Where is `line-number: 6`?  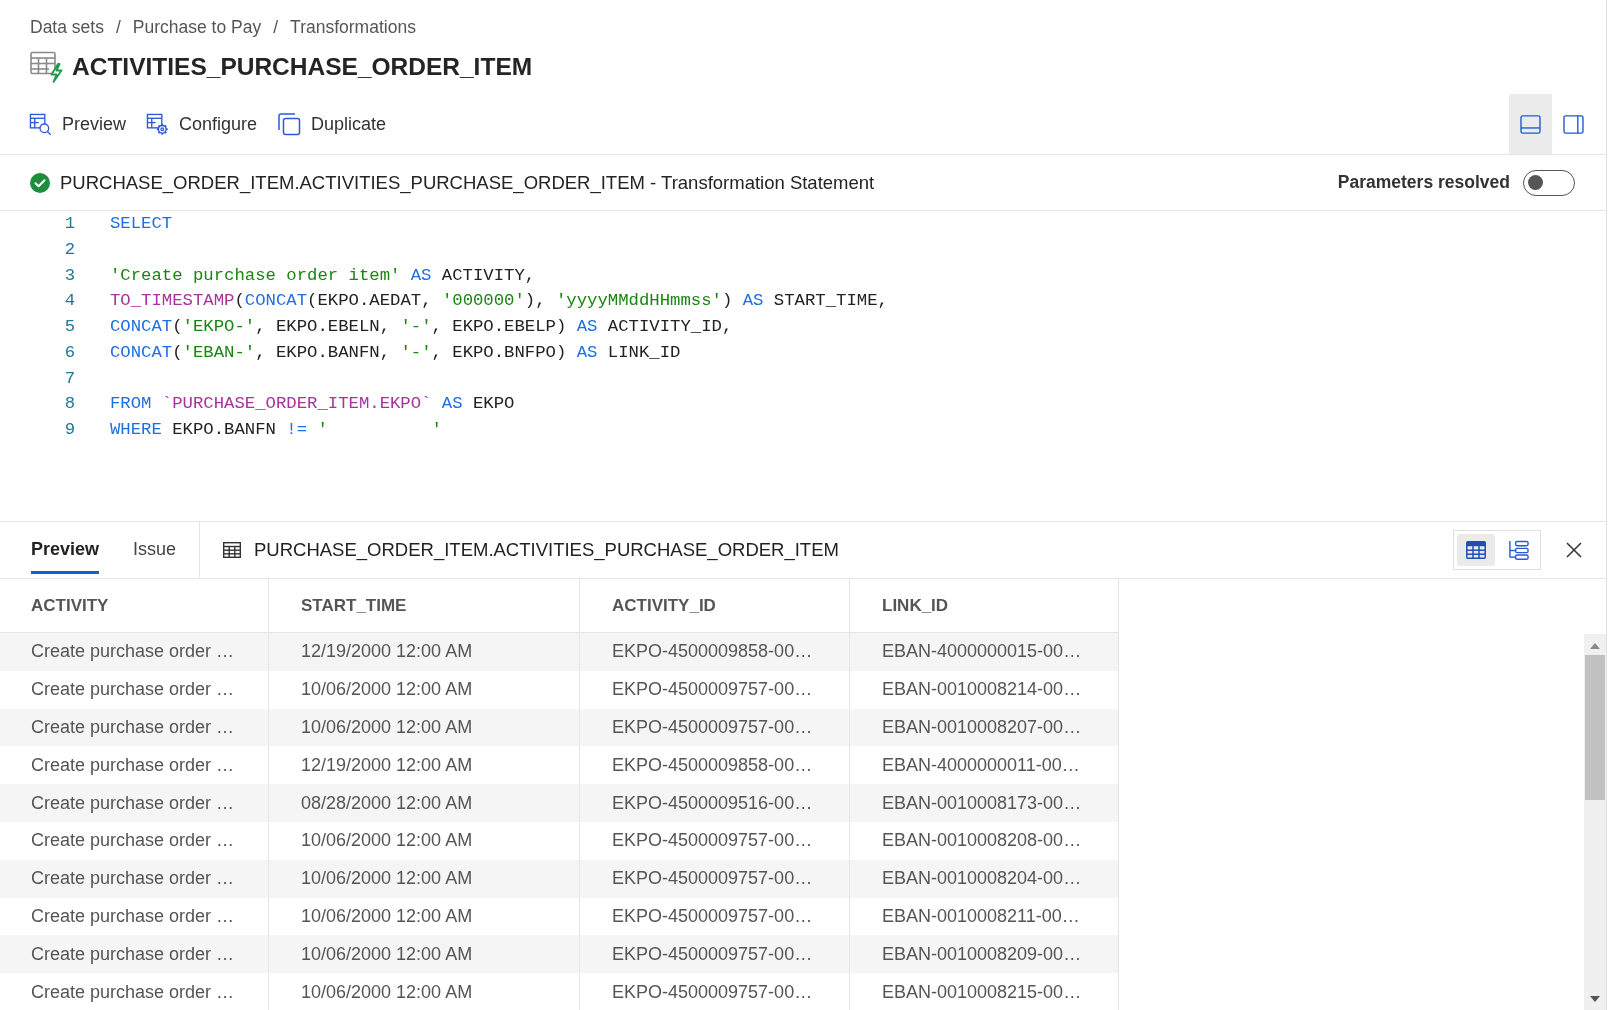 line-number: 6 is located at coordinates (69, 352).